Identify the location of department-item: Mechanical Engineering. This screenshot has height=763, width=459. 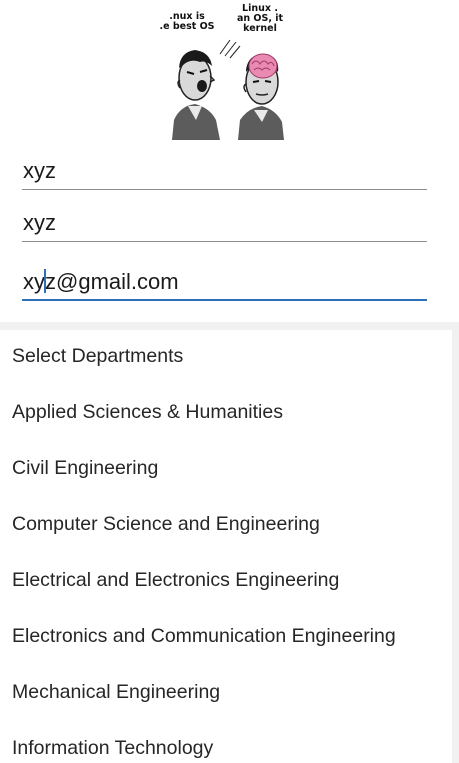
(116, 692).